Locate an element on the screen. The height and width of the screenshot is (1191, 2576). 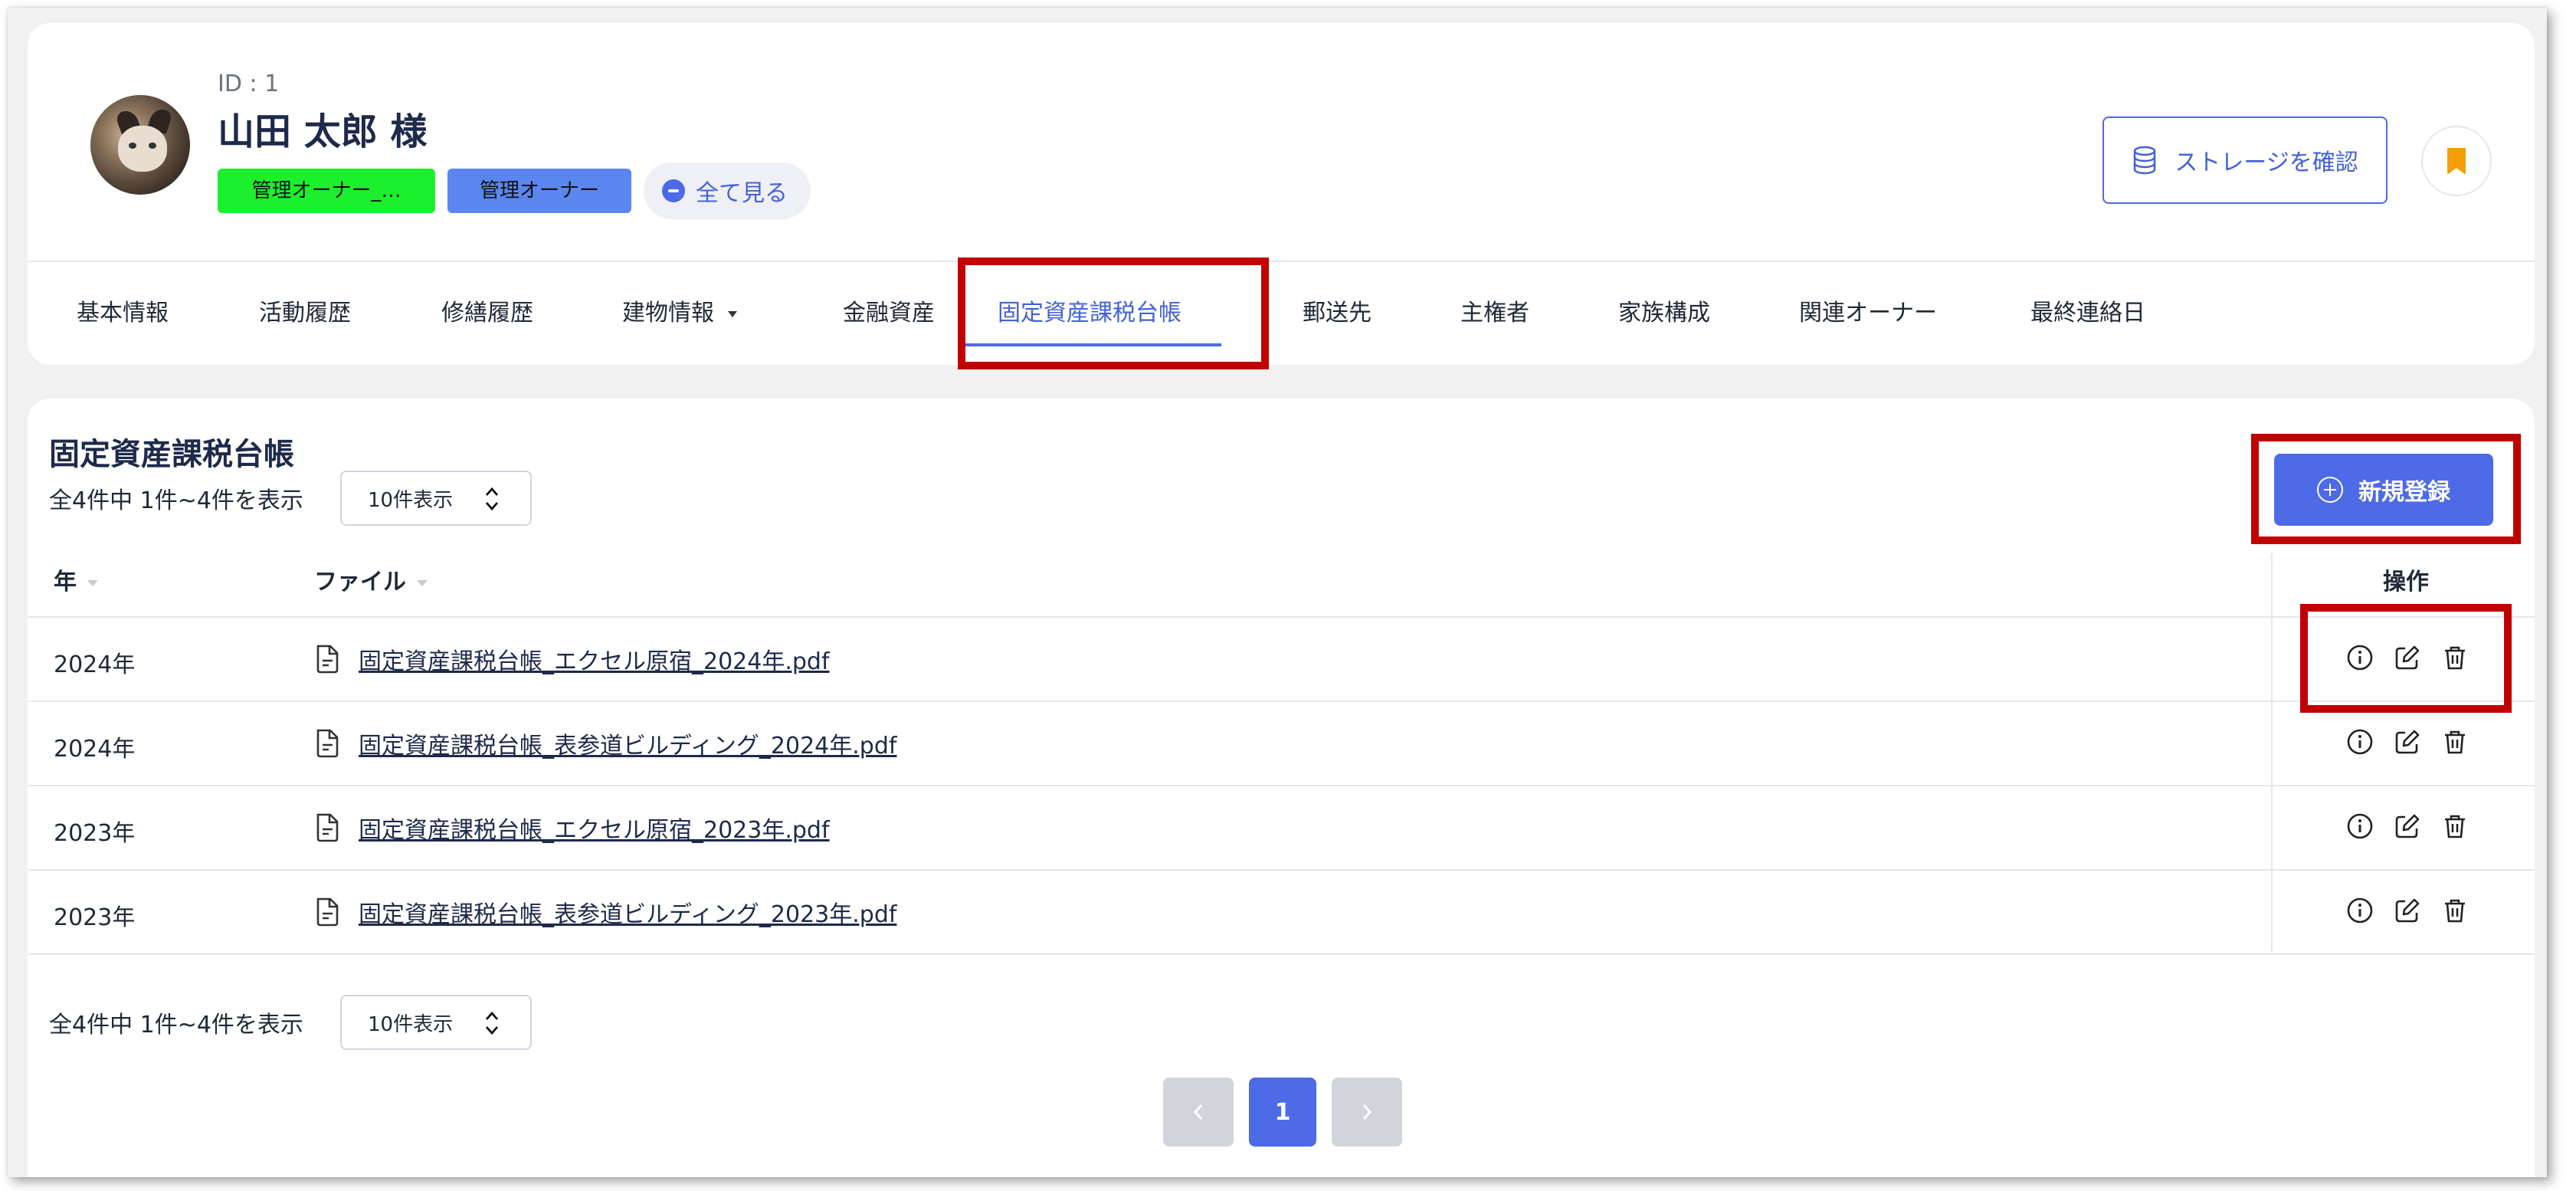
page-size-select-bottom: 10件表示 is located at coordinates (436, 1023).